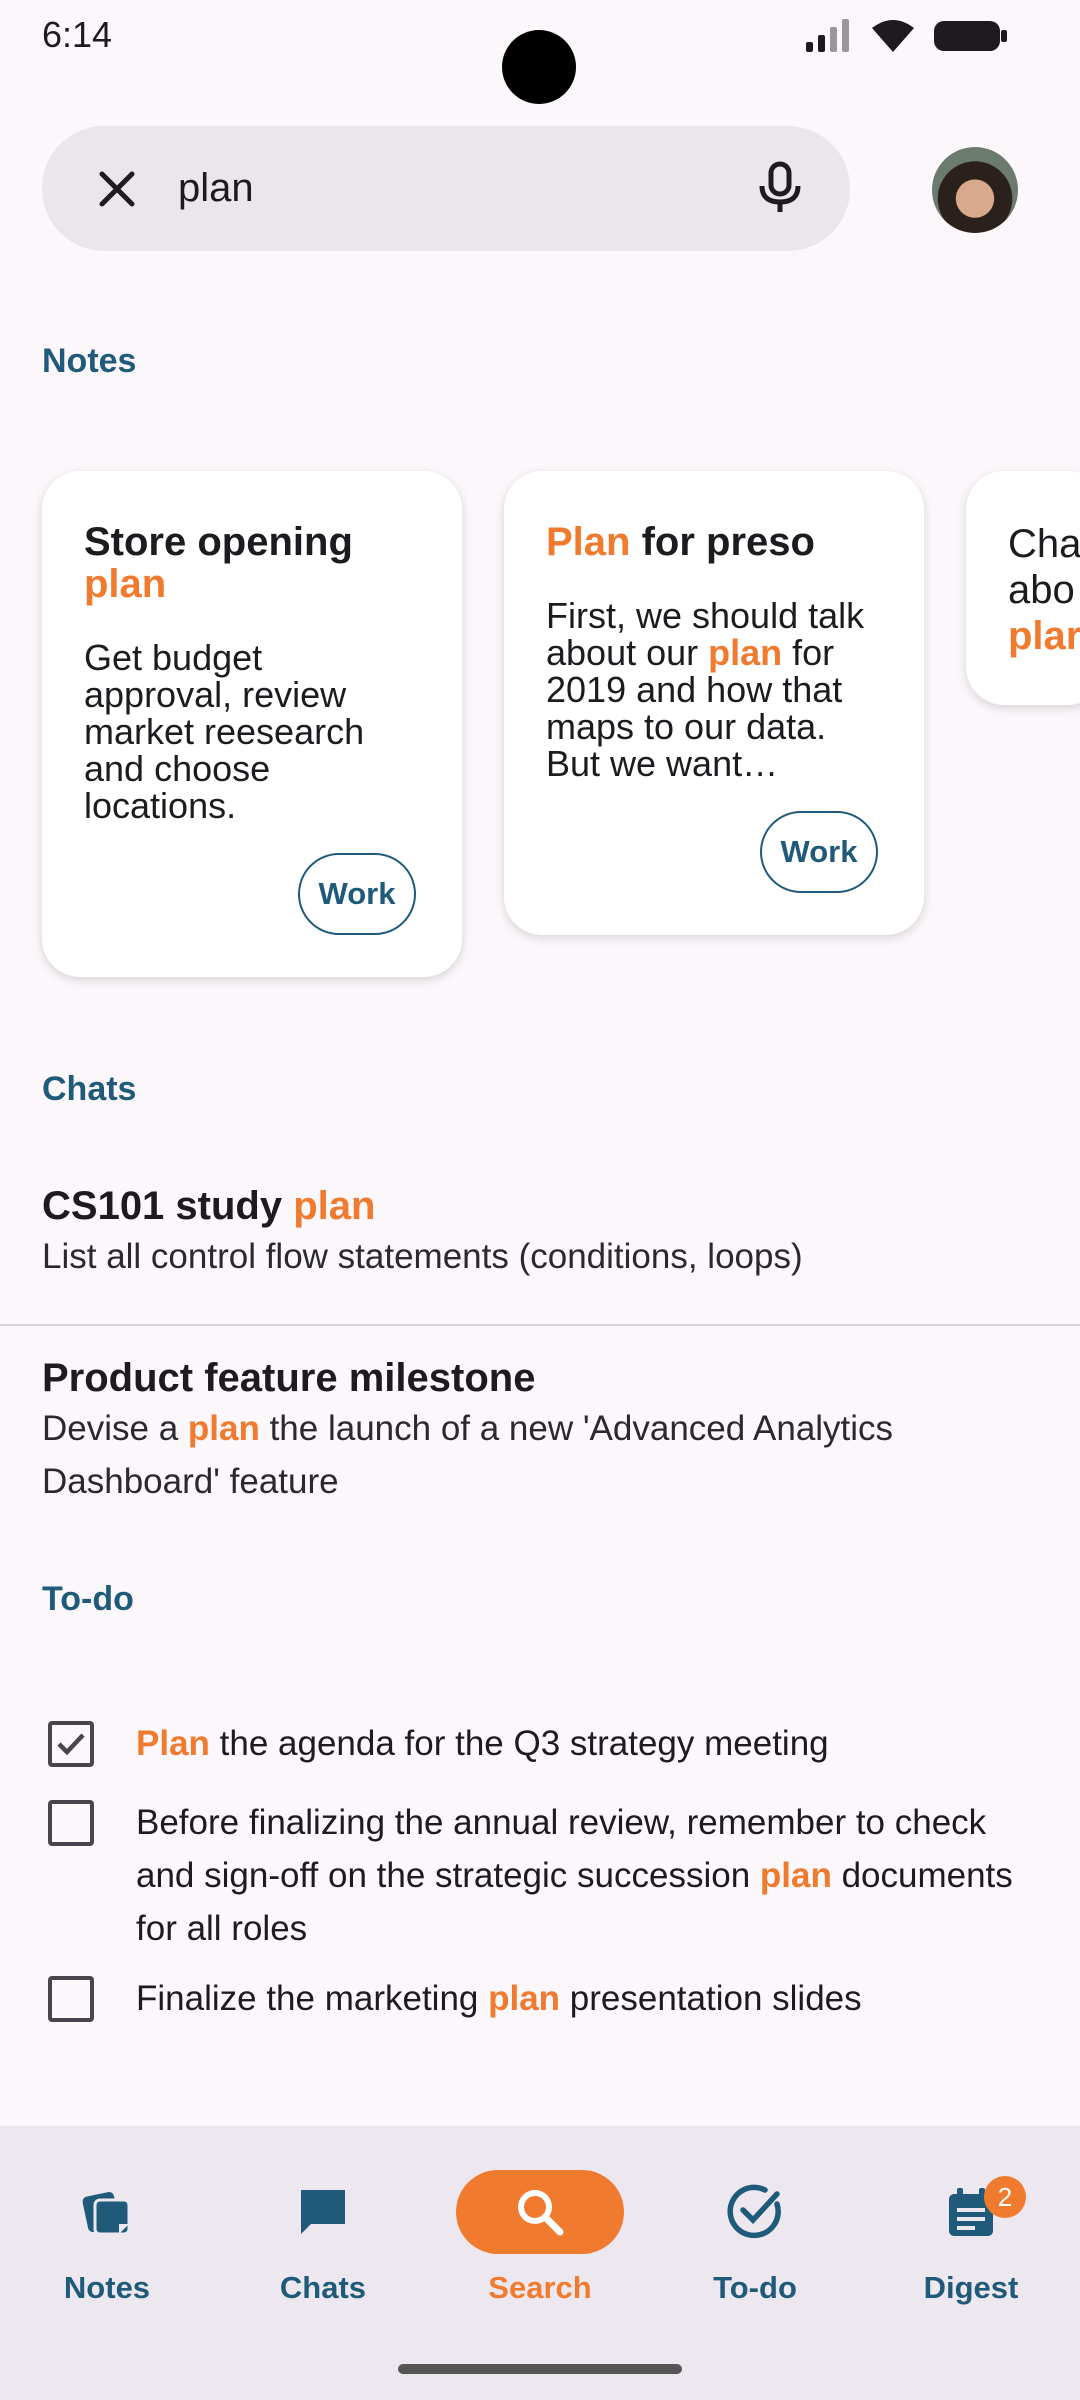  Describe the element at coordinates (780, 188) in the screenshot. I see `microphone-icon` at that location.